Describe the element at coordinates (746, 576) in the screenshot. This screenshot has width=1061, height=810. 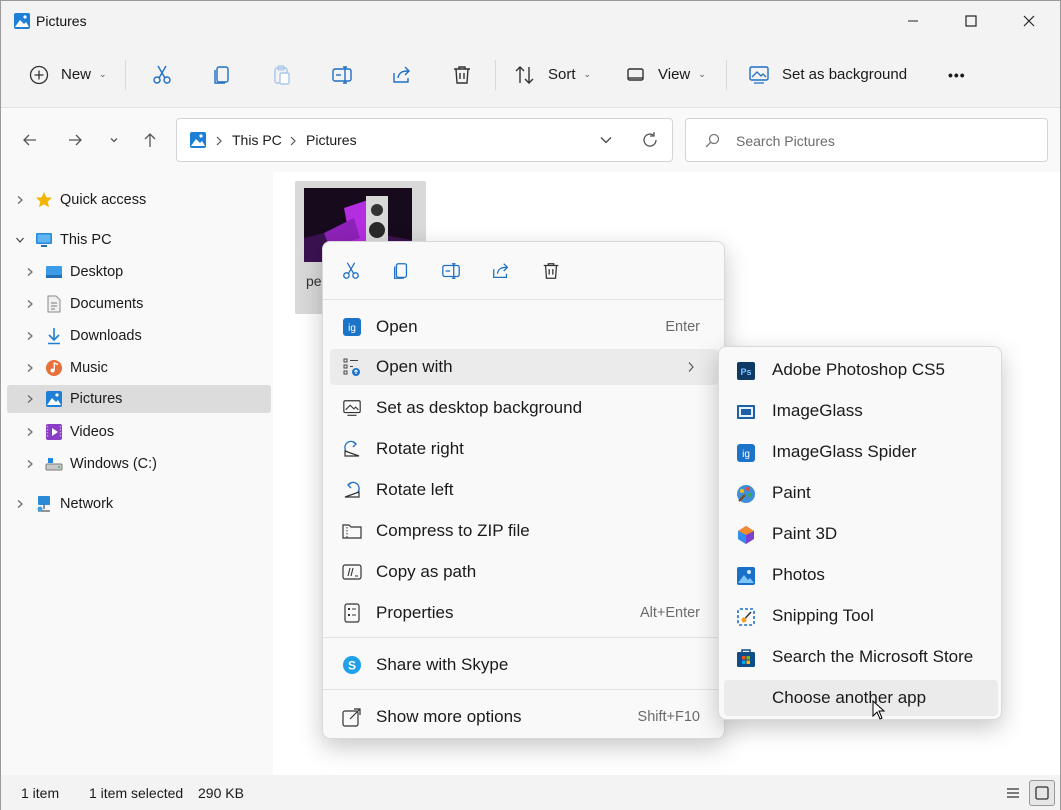
I see `photos-icon` at that location.